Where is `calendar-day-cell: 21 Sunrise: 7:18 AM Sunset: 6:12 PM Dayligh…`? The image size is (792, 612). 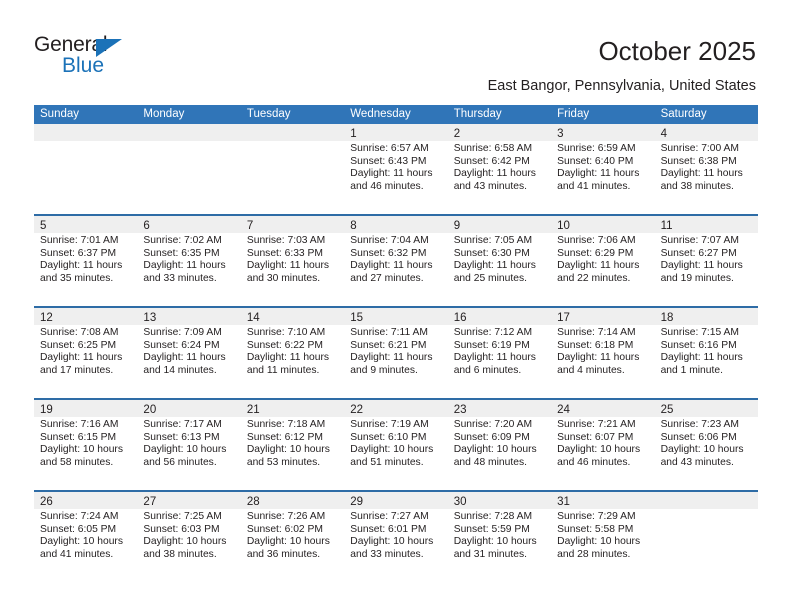
calendar-day-cell: 21 Sunrise: 7:18 AM Sunset: 6:12 PM Dayligh… is located at coordinates (292, 445).